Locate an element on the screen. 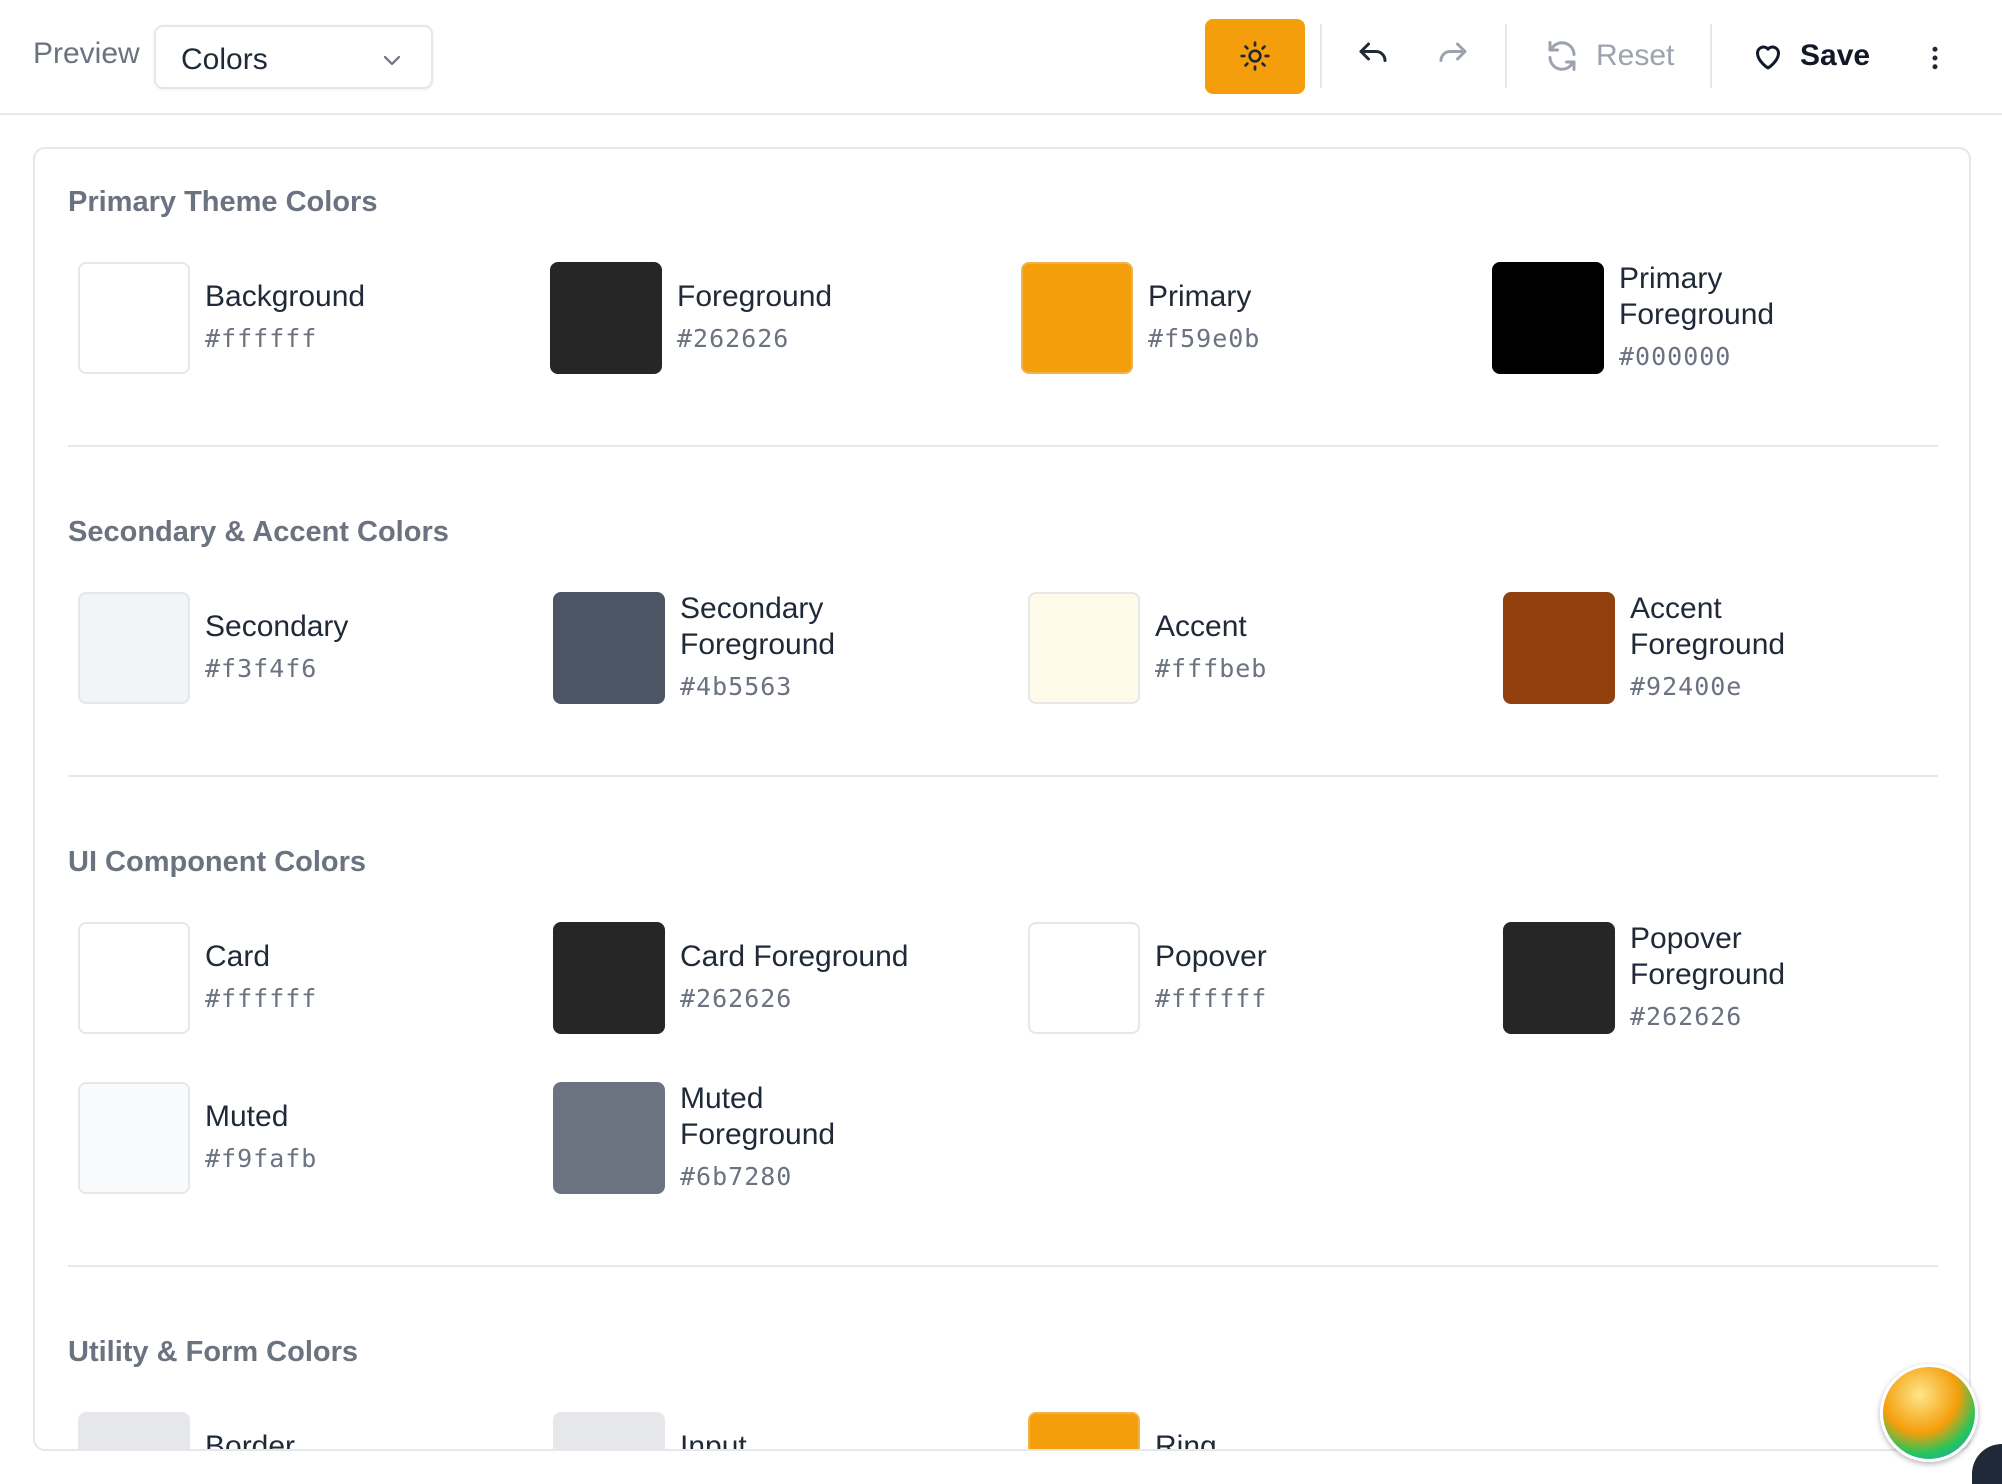  heart-icon is located at coordinates (1768, 57).